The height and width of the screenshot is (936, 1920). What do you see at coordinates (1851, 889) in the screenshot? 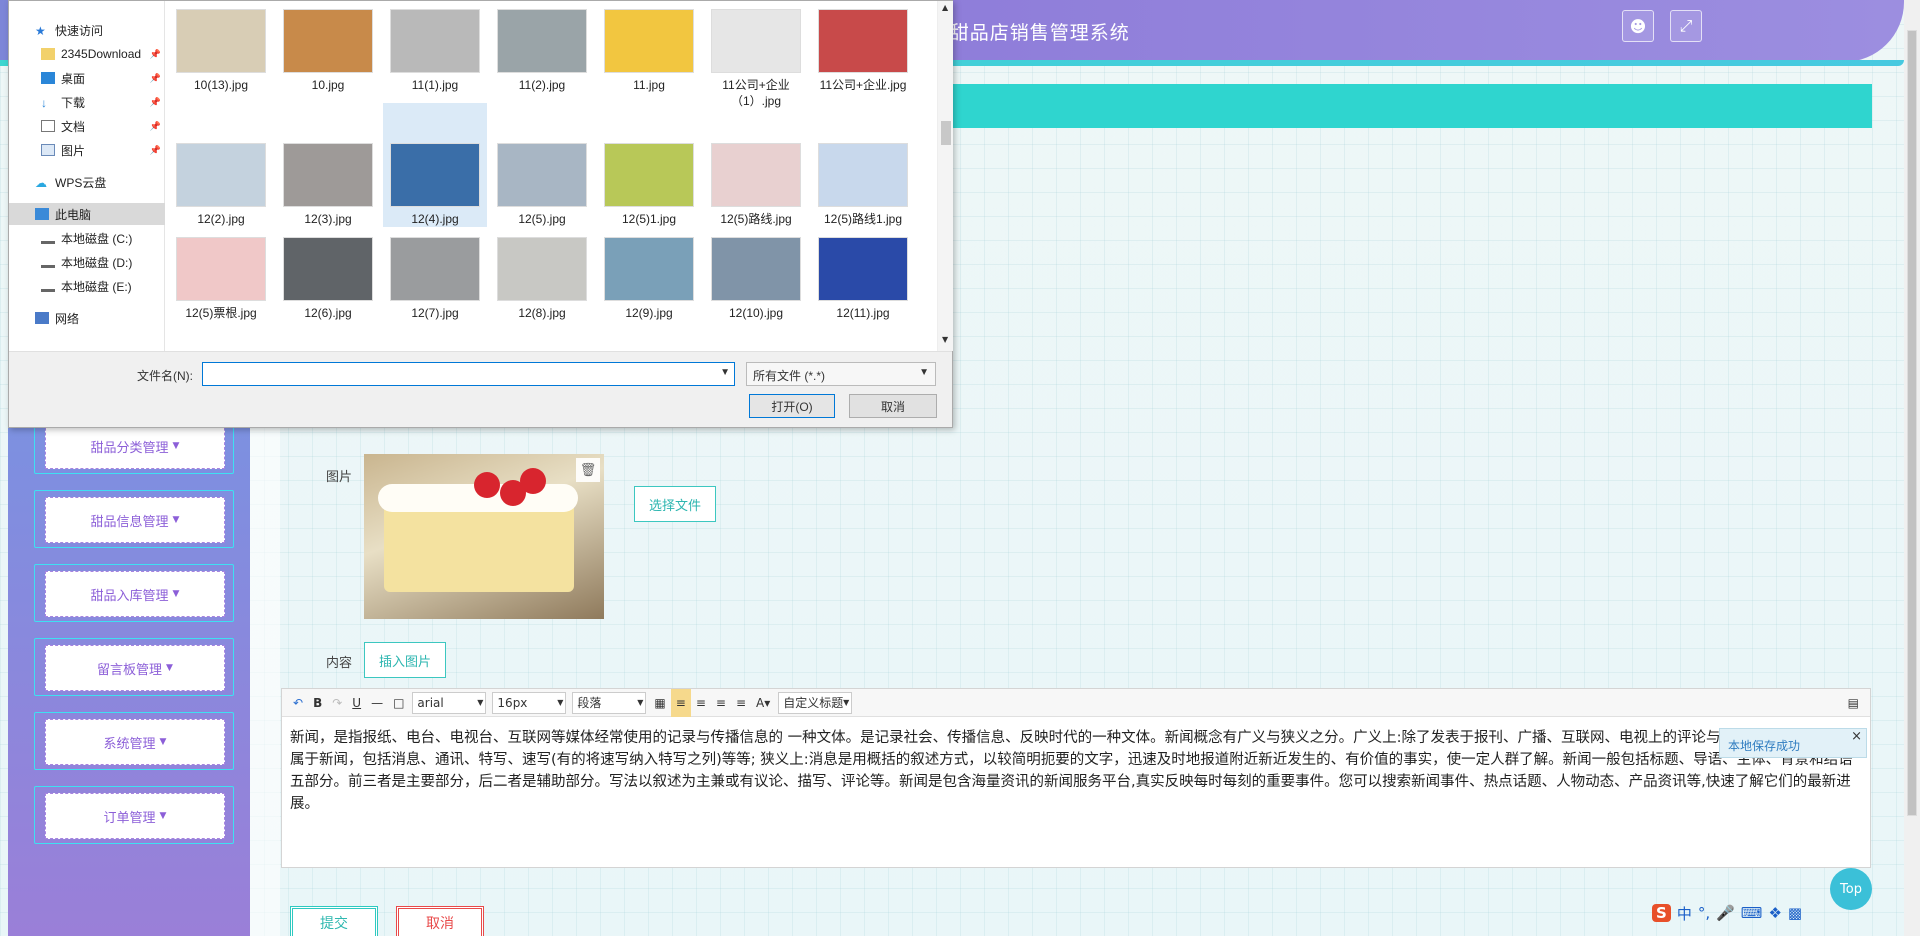
I see `back-to-top-button: Top` at bounding box center [1851, 889].